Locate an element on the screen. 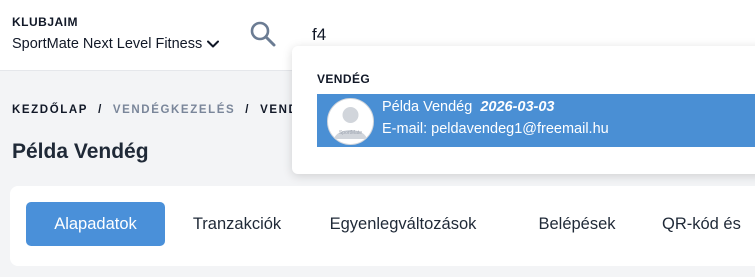 This screenshot has width=755, height=277. breadcrumb-home: KEZDŐLAP is located at coordinates (50, 110).